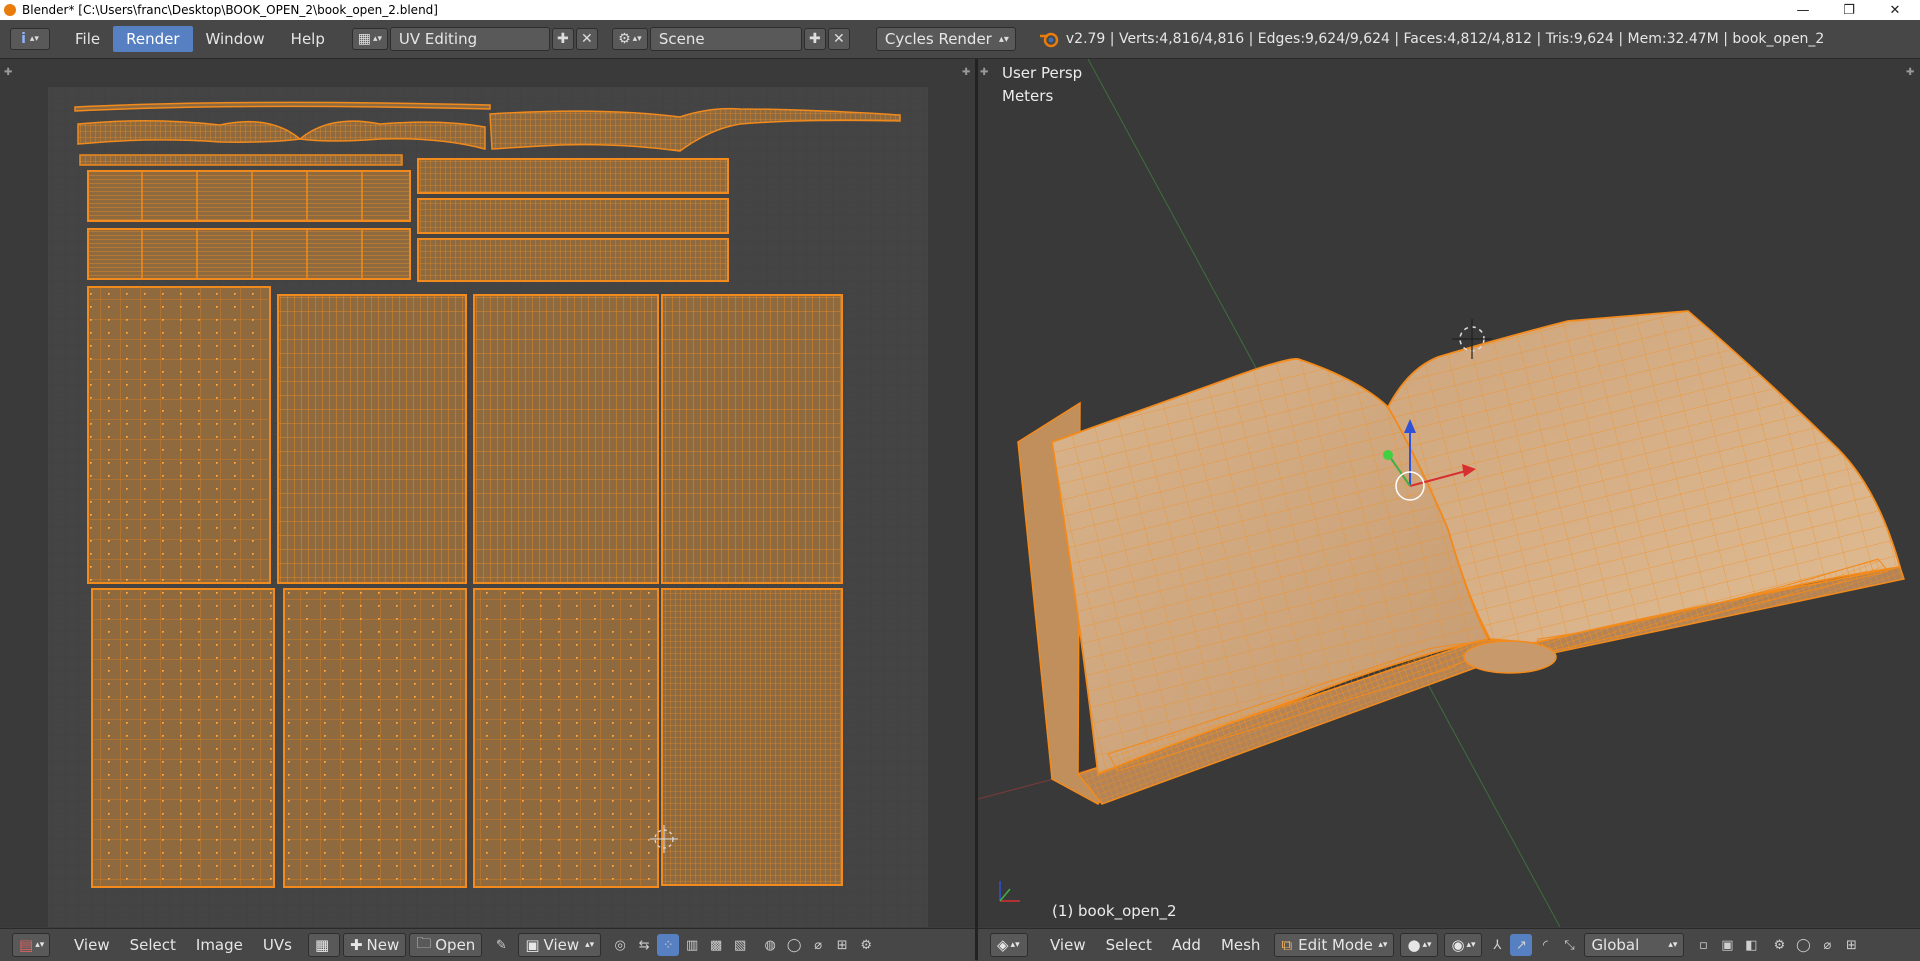  What do you see at coordinates (1895, 10) in the screenshot?
I see `close-window-button: ✕` at bounding box center [1895, 10].